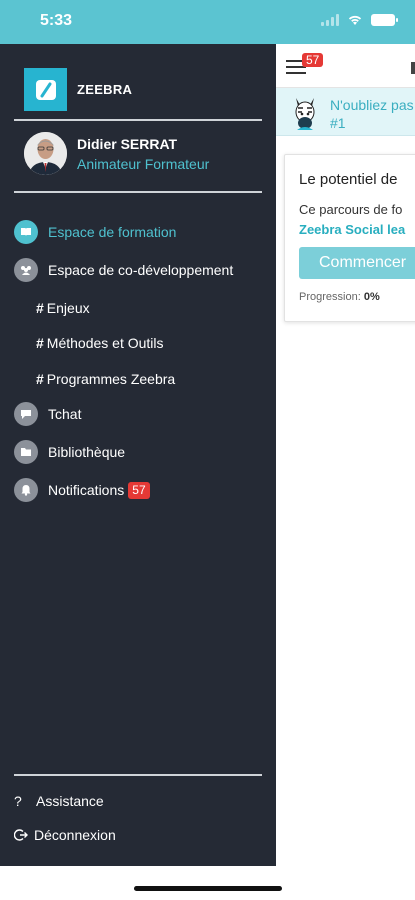 Image resolution: width=415 pixels, height=900 pixels. I want to click on user-role: Animateur Formateur, so click(143, 164).